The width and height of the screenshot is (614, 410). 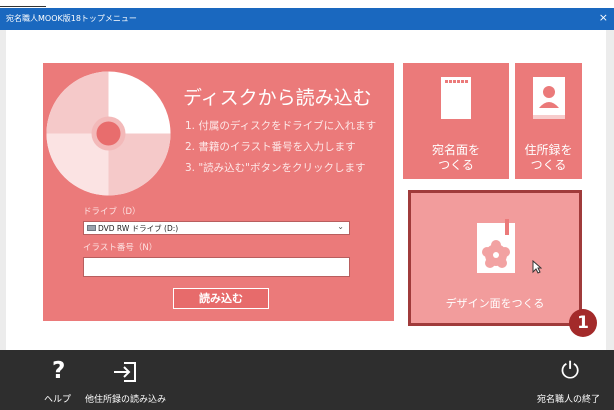 What do you see at coordinates (568, 398) in the screenshot?
I see `exit-label: 宛名職人の終了` at bounding box center [568, 398].